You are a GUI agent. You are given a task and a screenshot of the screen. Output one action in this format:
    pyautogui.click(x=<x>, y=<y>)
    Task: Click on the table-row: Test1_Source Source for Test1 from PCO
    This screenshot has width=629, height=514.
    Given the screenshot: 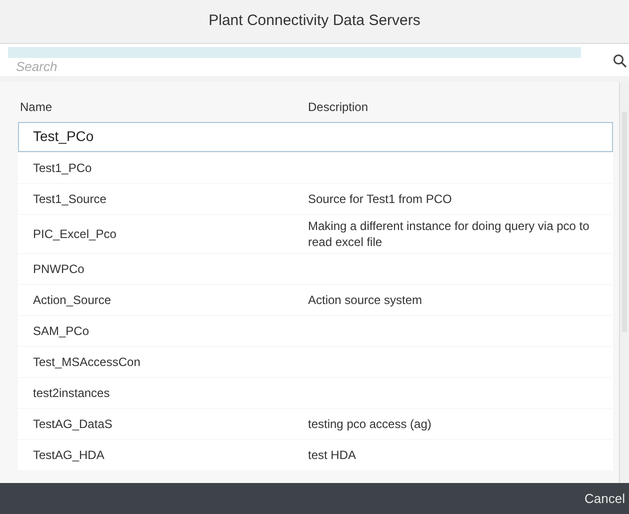 What is the action you would take?
    pyautogui.click(x=315, y=199)
    